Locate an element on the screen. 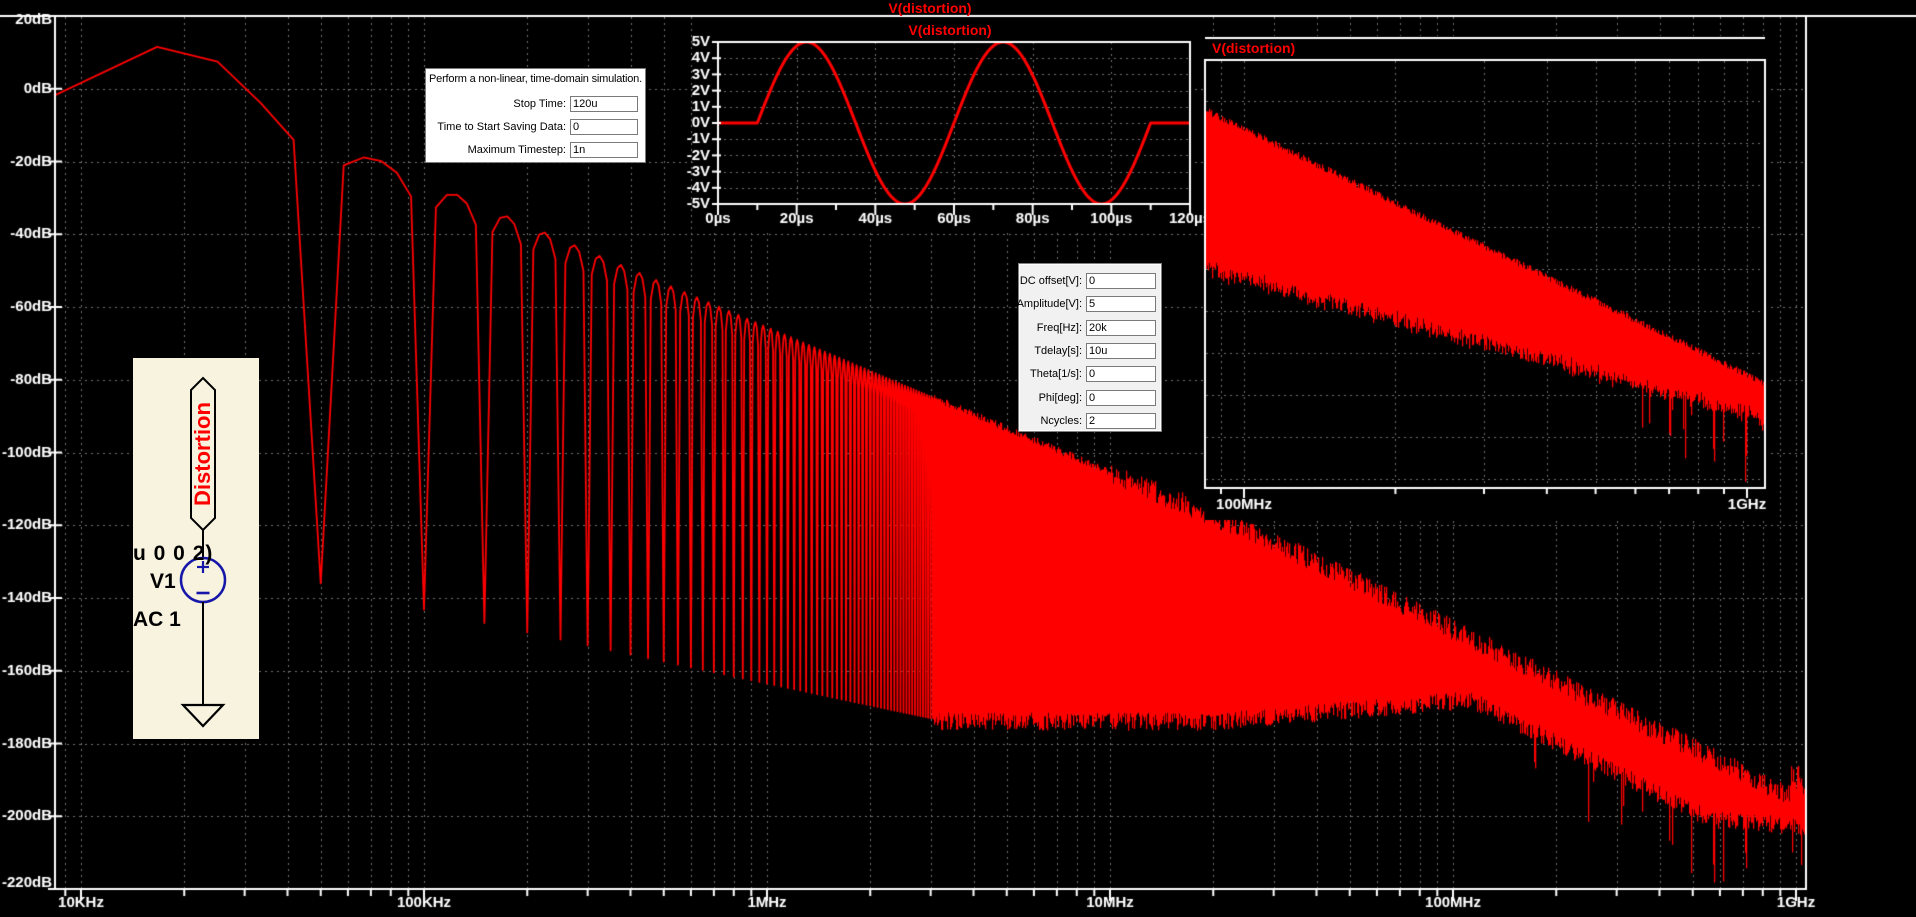  main-plot-title: V(distortion) is located at coordinates (930, 8).